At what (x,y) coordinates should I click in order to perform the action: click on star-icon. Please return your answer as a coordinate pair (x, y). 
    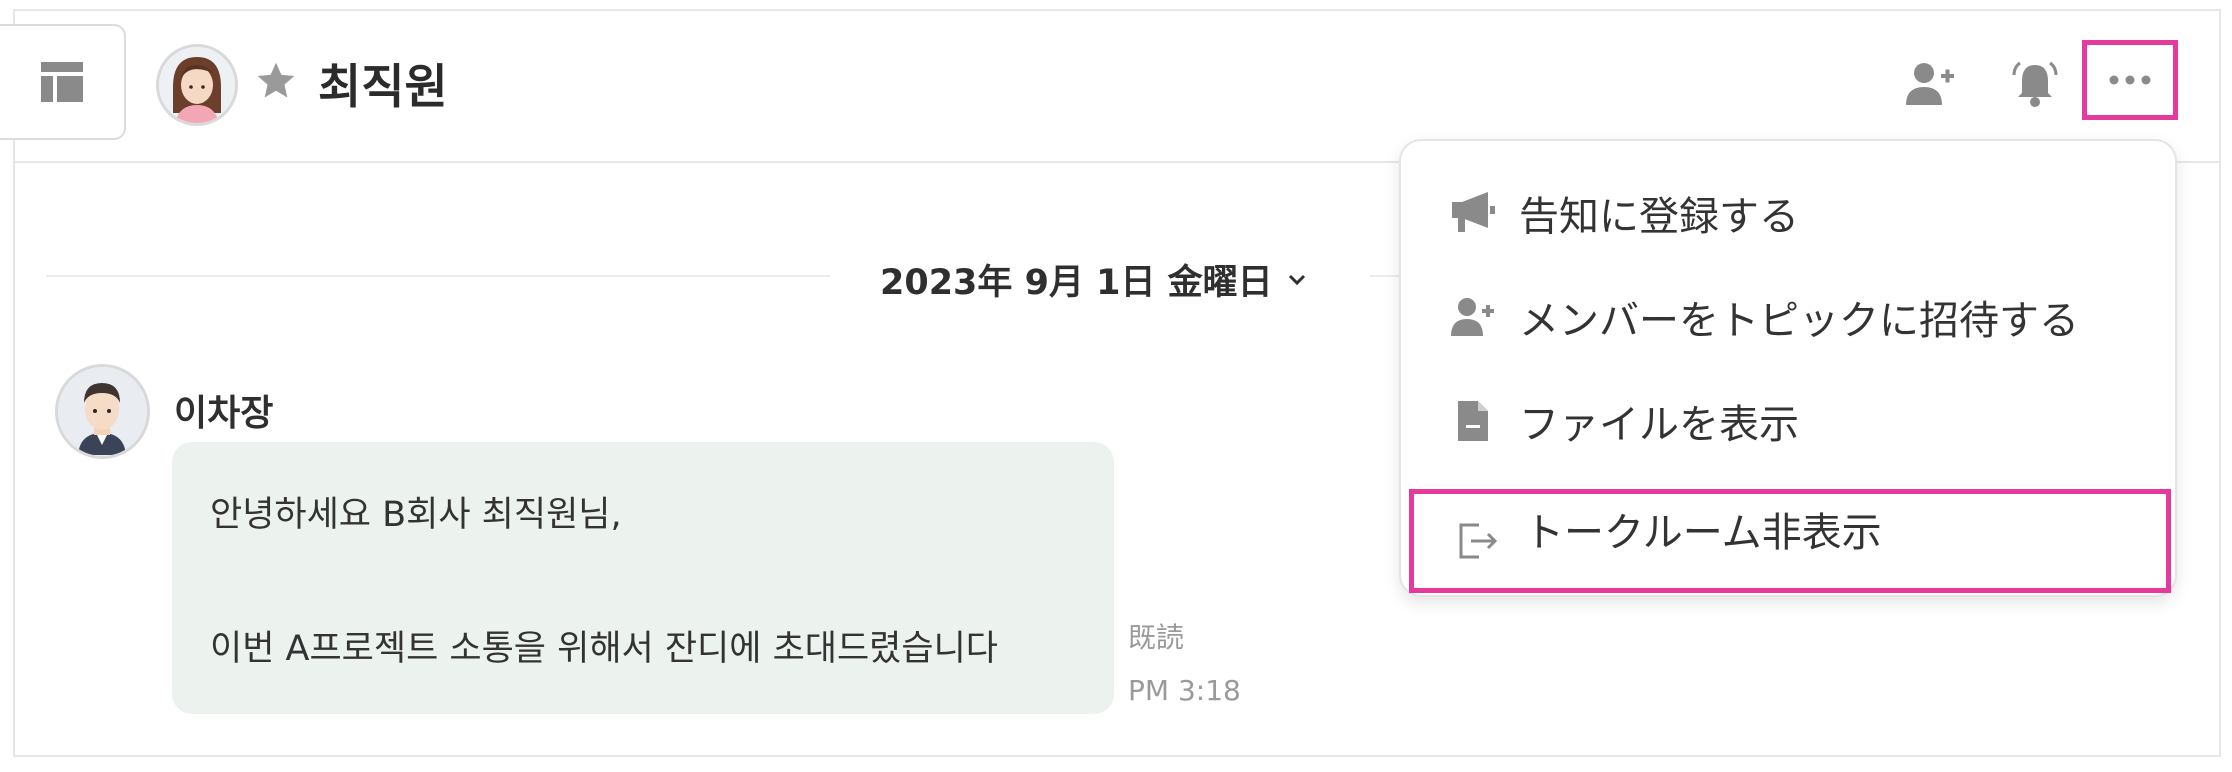
    Looking at the image, I should click on (276, 81).